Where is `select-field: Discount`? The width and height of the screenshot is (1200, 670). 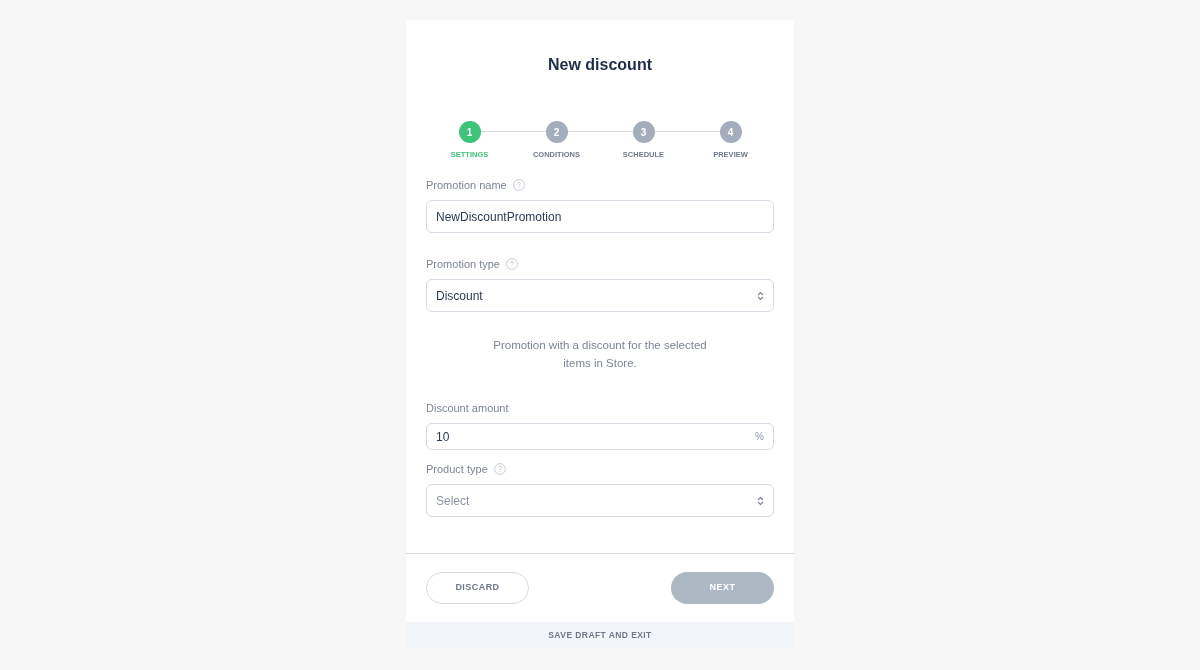 select-field: Discount is located at coordinates (600, 296).